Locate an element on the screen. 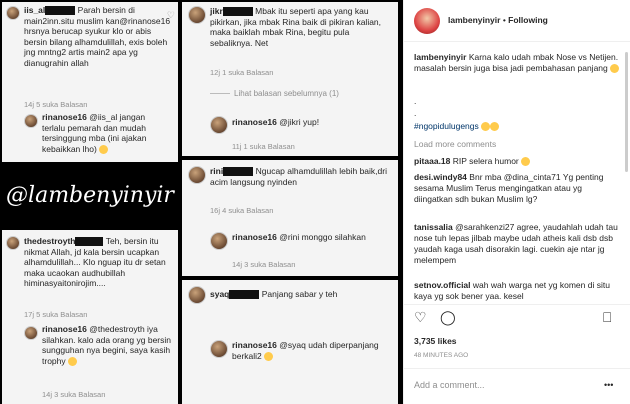 This screenshot has width=630, height=404. follow-button: Following is located at coordinates (528, 20).